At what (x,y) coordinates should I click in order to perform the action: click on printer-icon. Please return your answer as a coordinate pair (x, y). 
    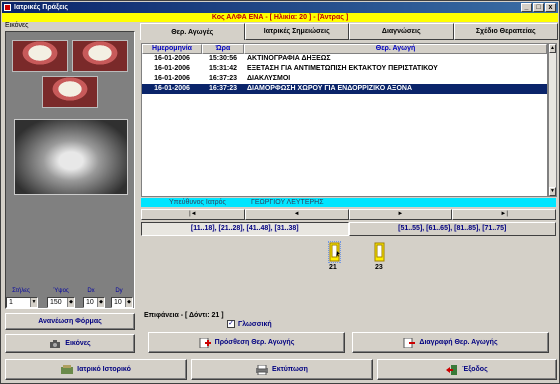
    Looking at the image, I should click on (262, 369).